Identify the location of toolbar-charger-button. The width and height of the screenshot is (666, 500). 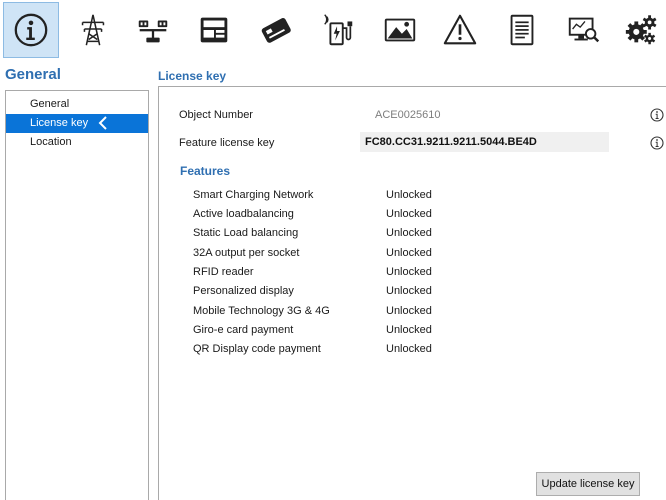
(338, 30).